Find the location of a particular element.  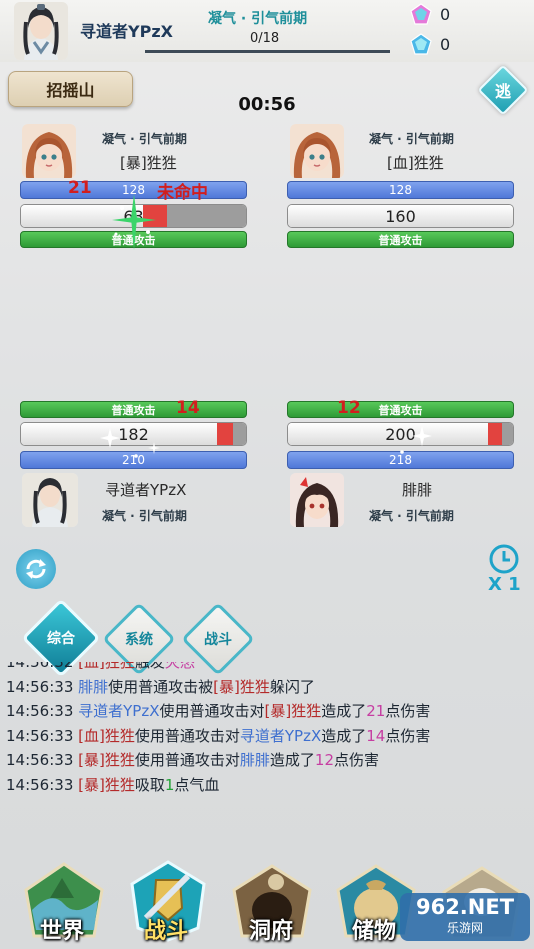

pet-avatar is located at coordinates (317, 500).